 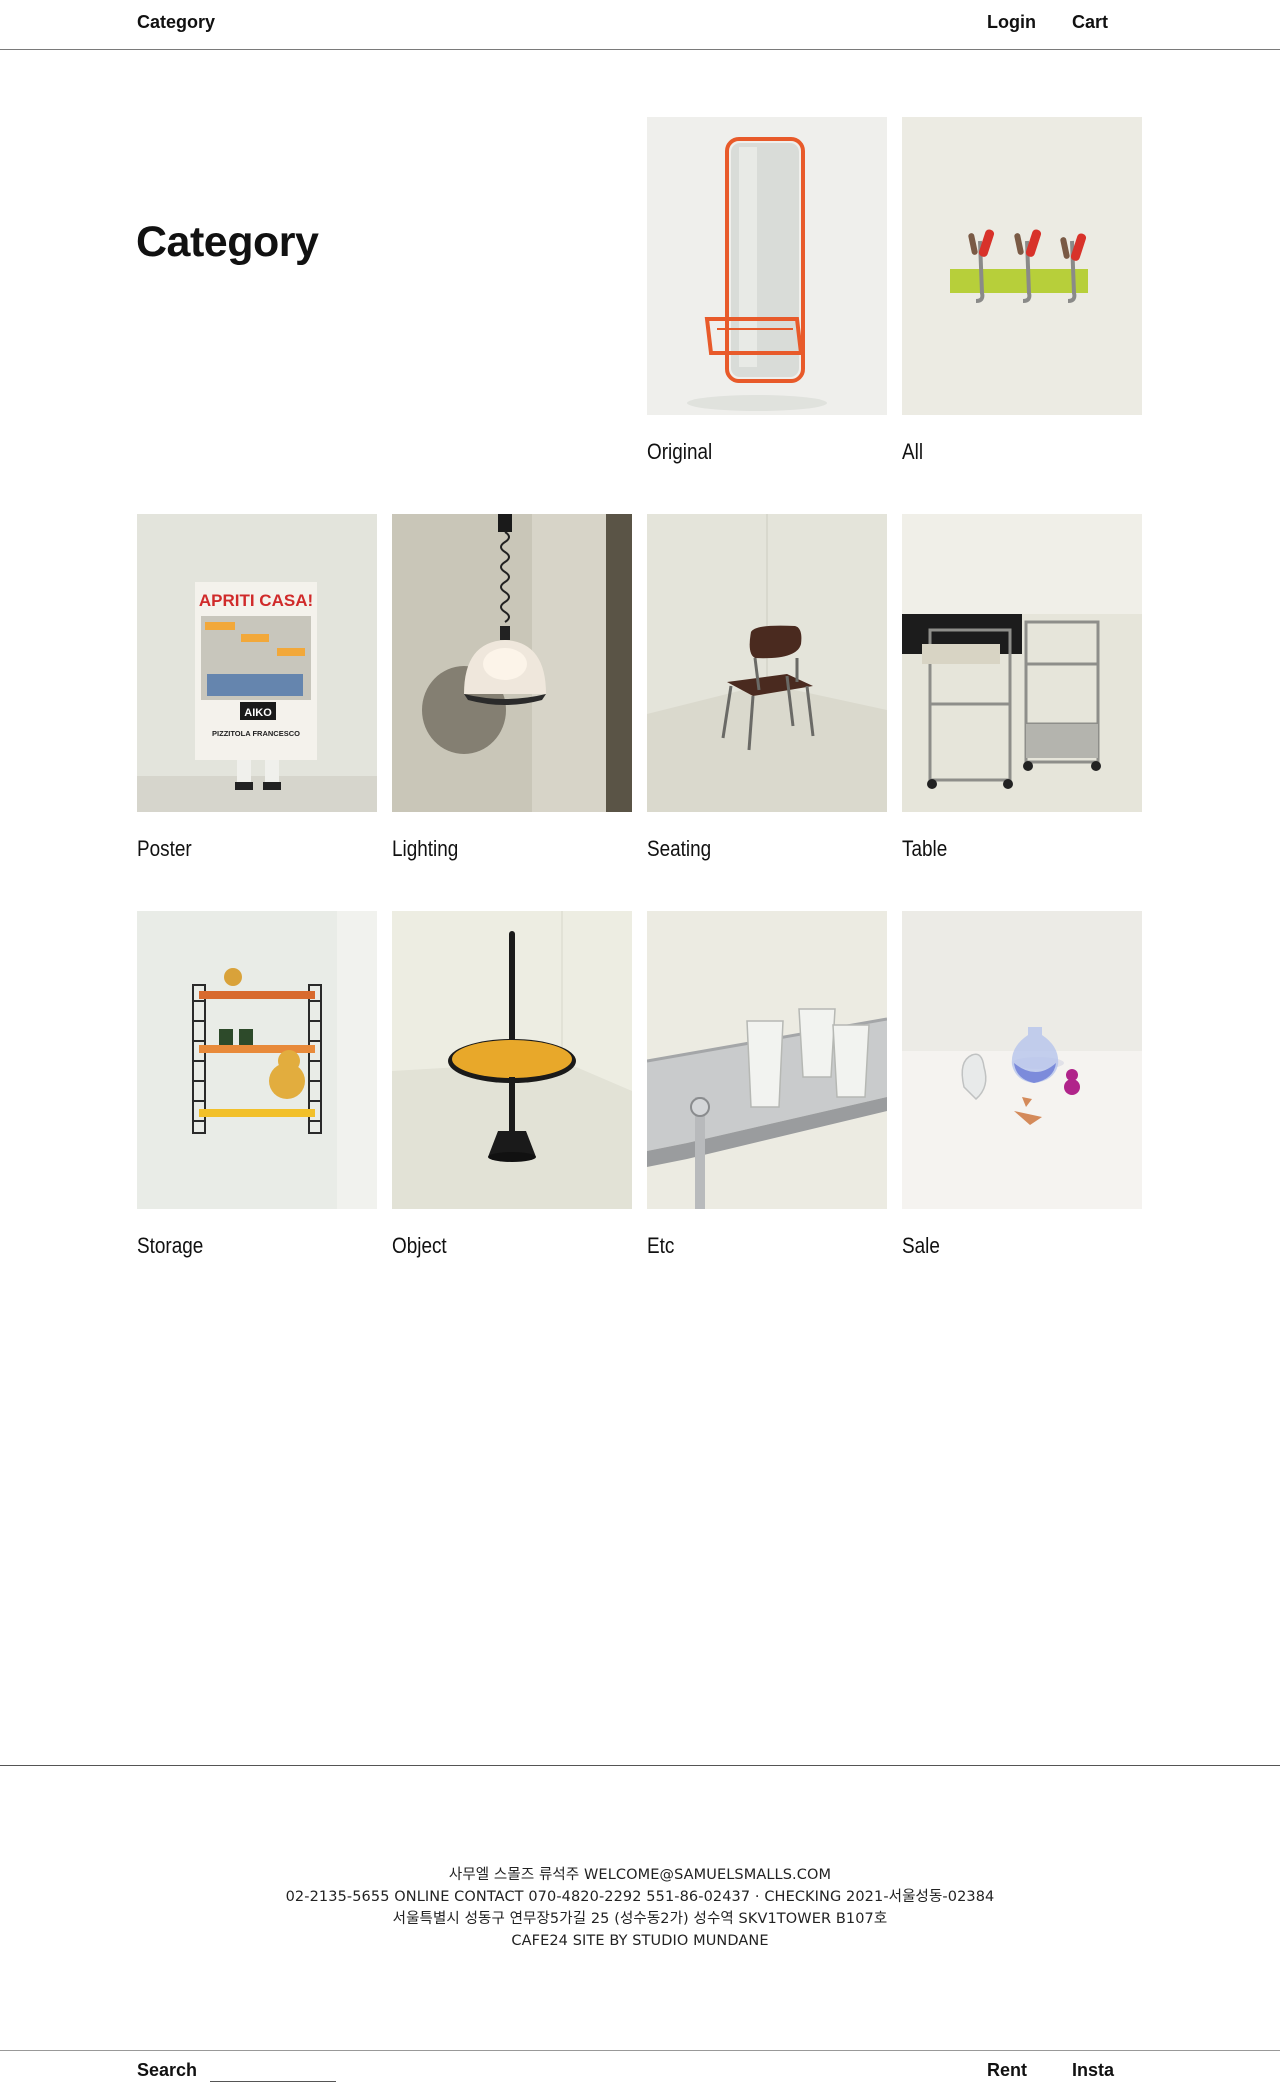 I want to click on search-input, so click(x=273, y=2071).